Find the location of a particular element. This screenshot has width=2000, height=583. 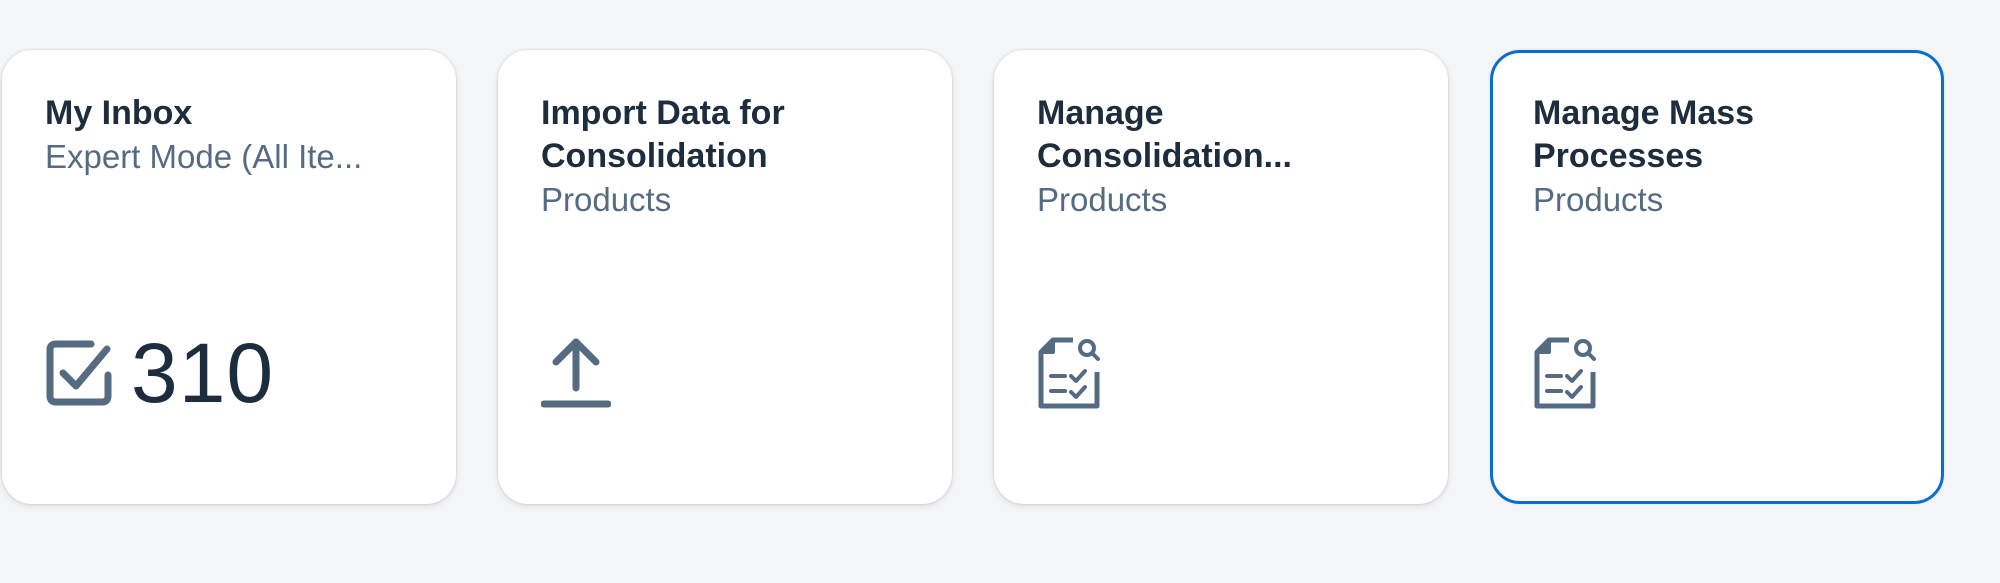

tile-header: Manage Mass Processes Products is located at coordinates (1717, 156).